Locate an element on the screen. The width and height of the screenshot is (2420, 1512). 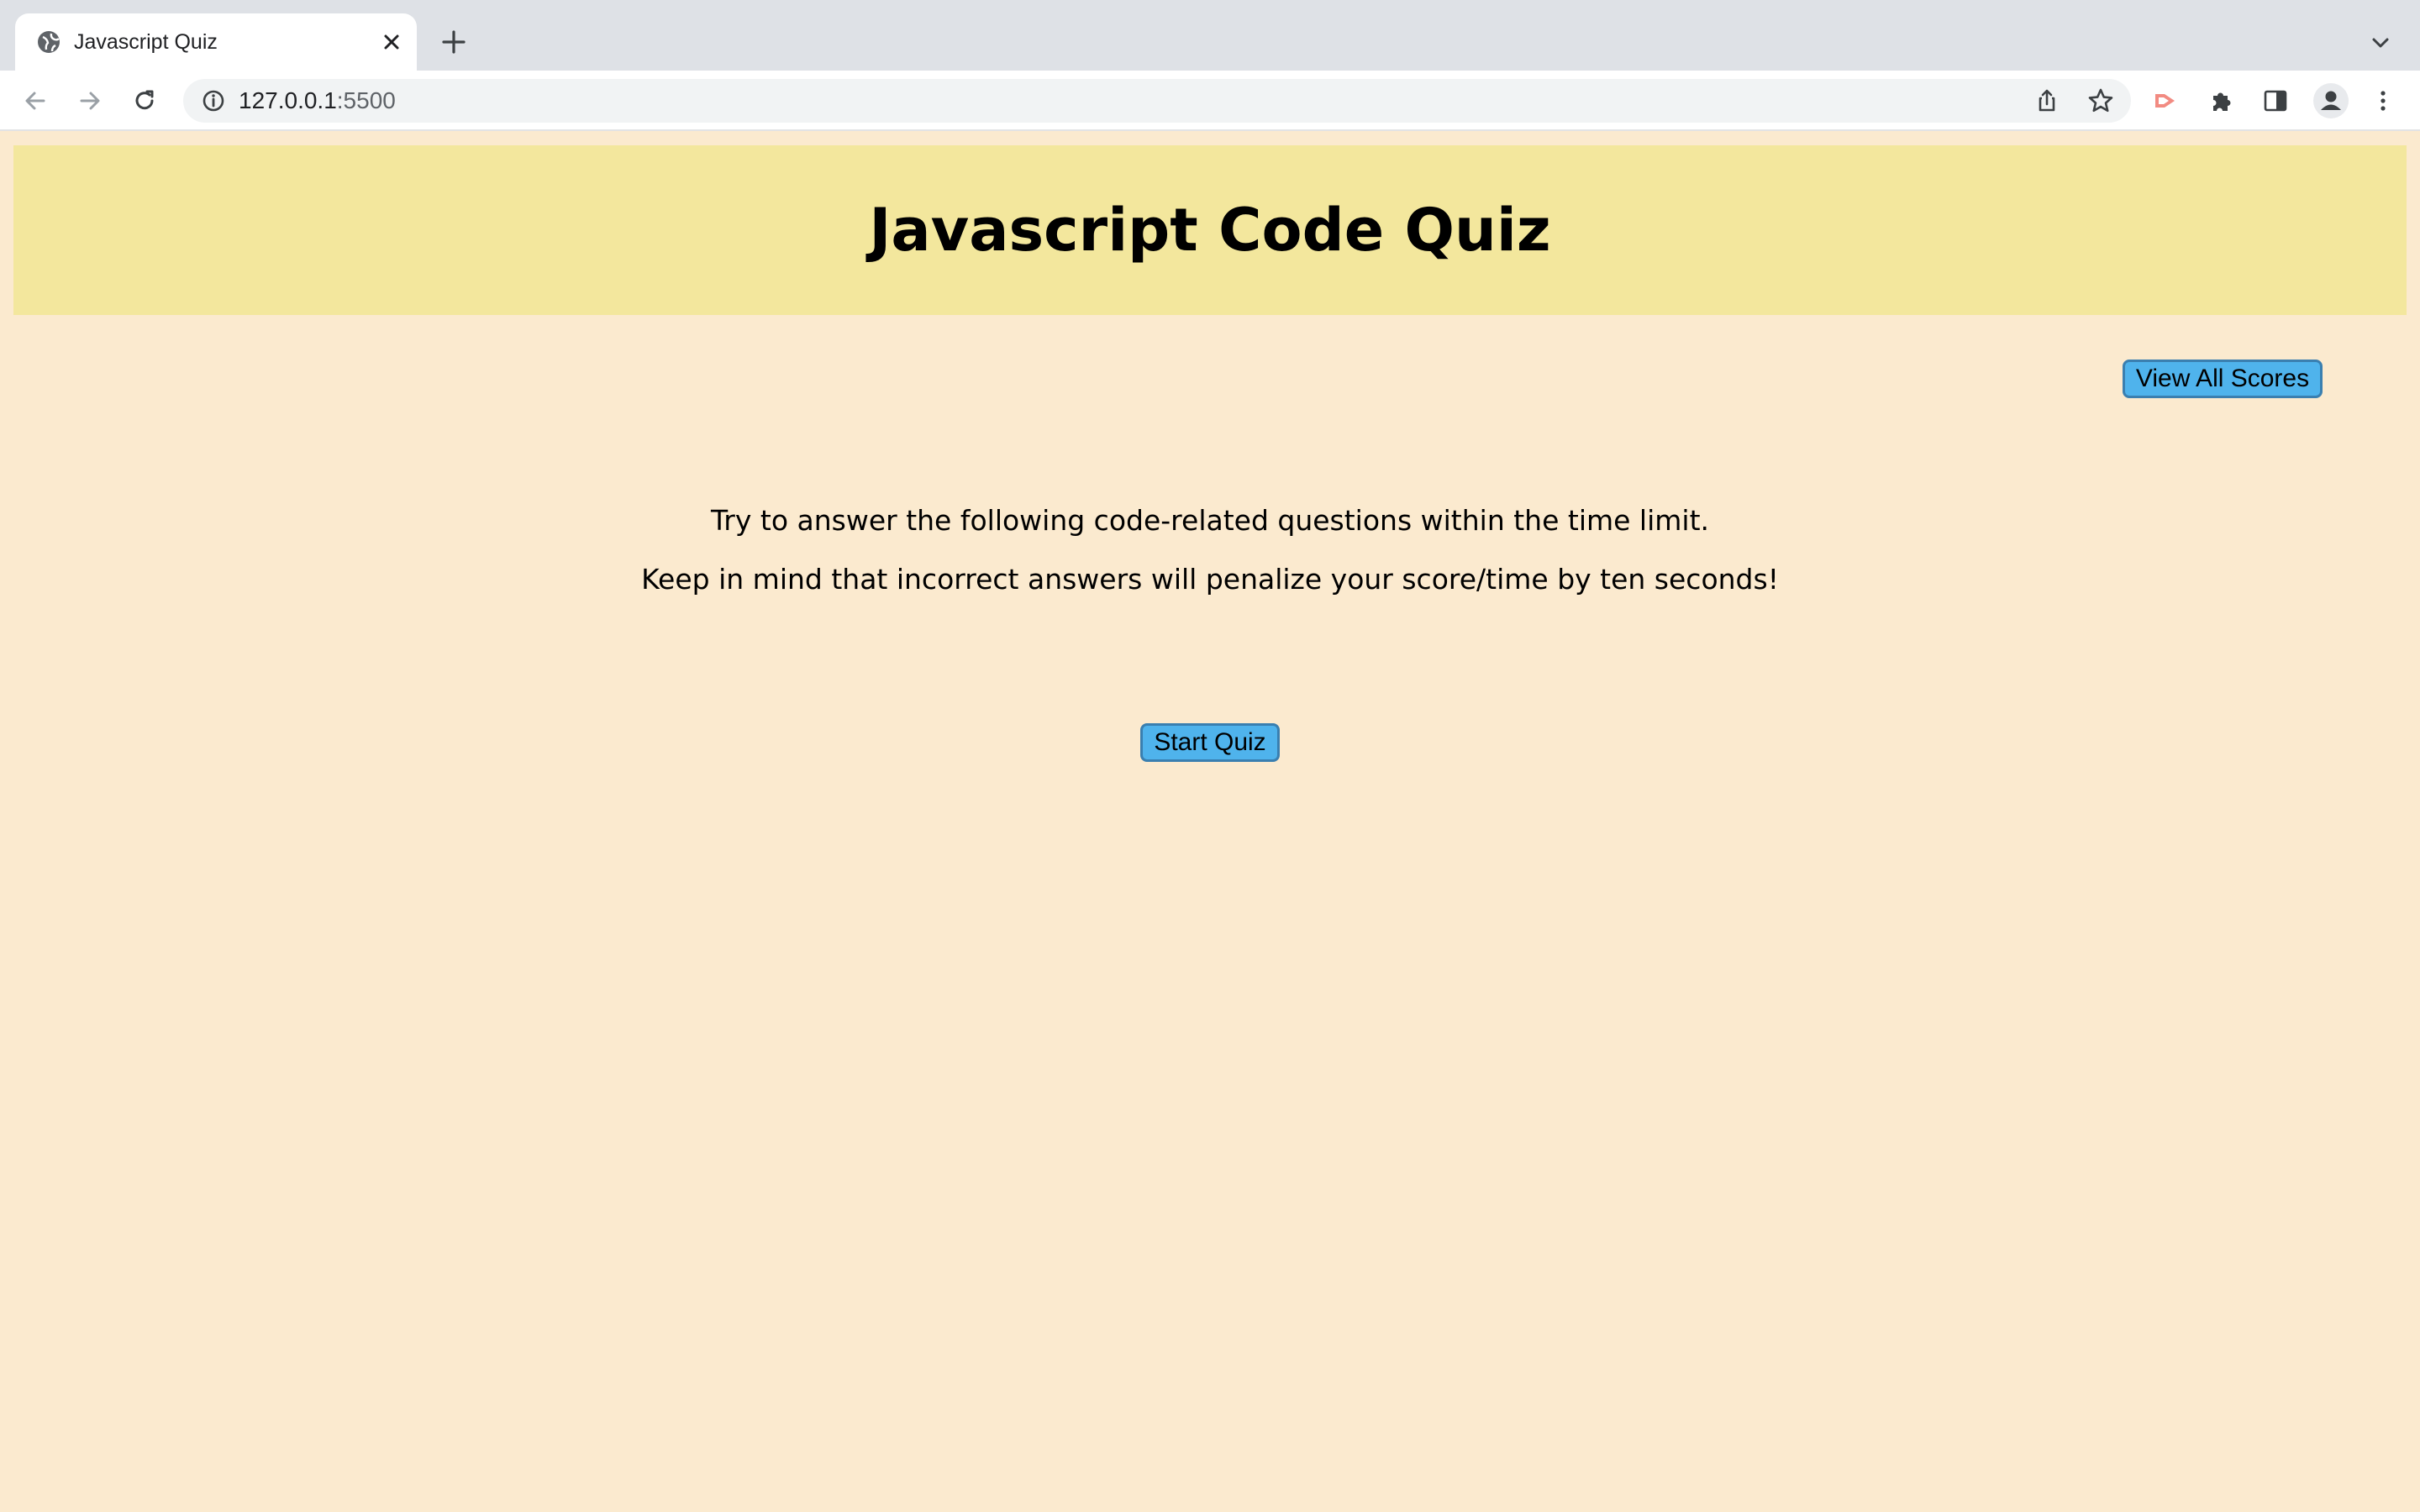
star-icon is located at coordinates (2101, 101).